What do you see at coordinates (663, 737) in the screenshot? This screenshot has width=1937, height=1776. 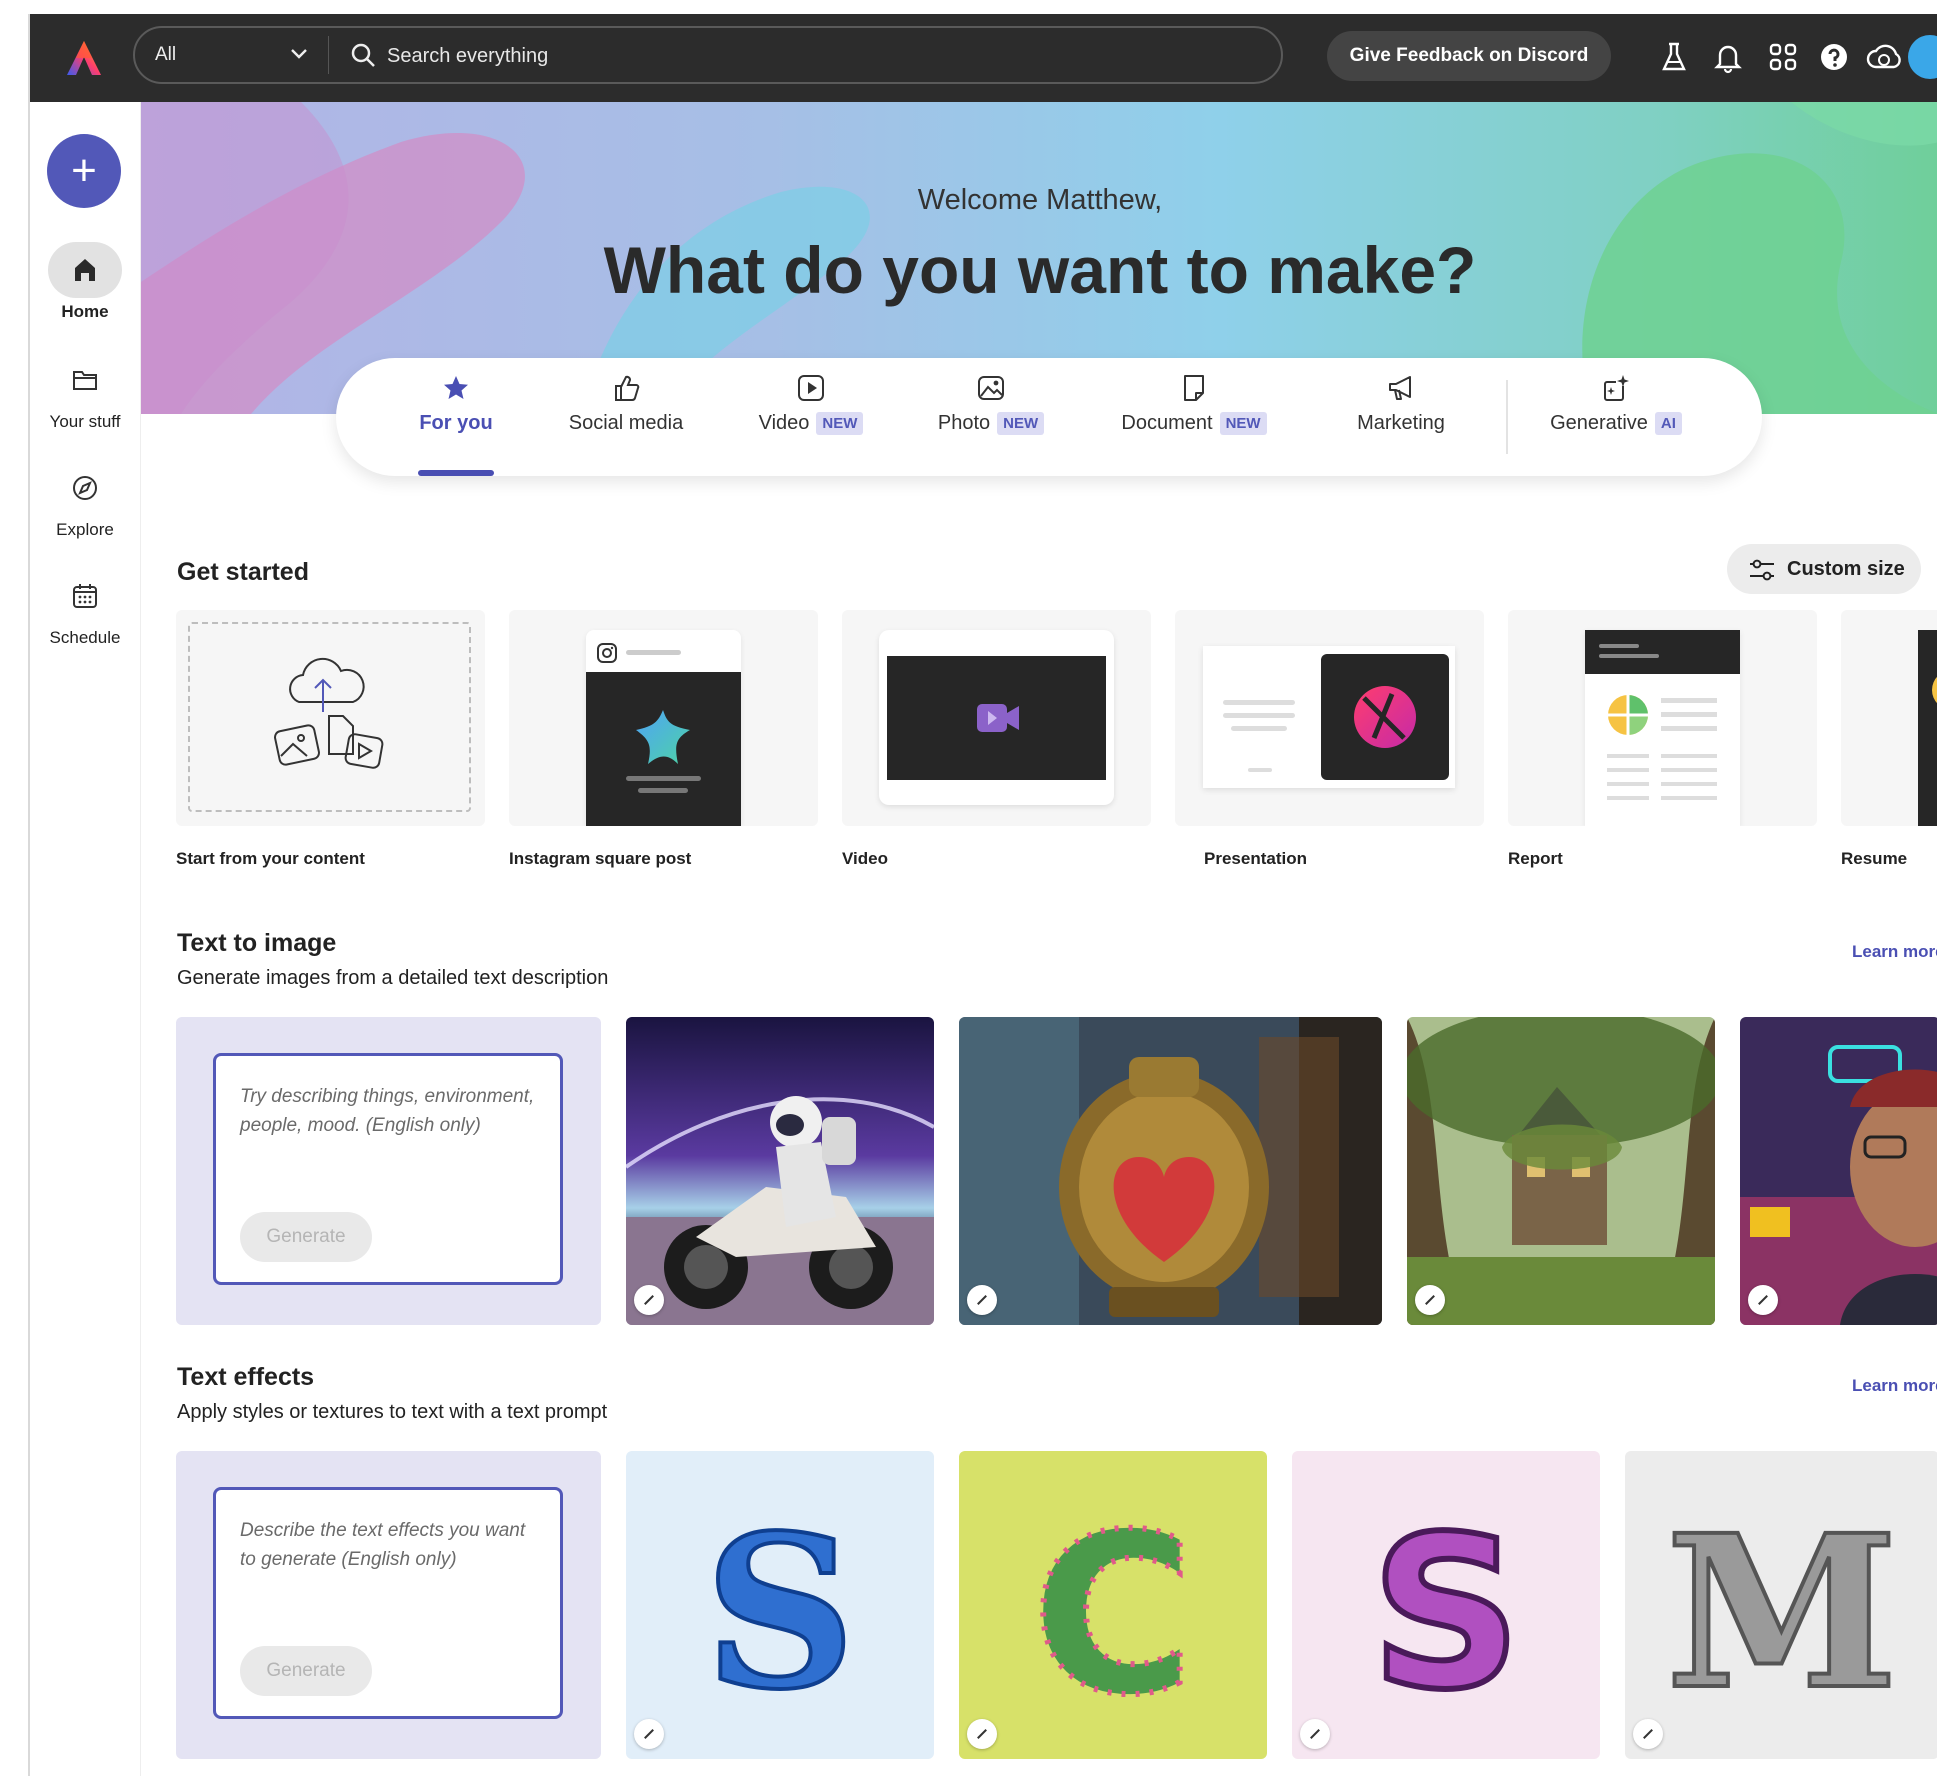 I see `star-graphic` at bounding box center [663, 737].